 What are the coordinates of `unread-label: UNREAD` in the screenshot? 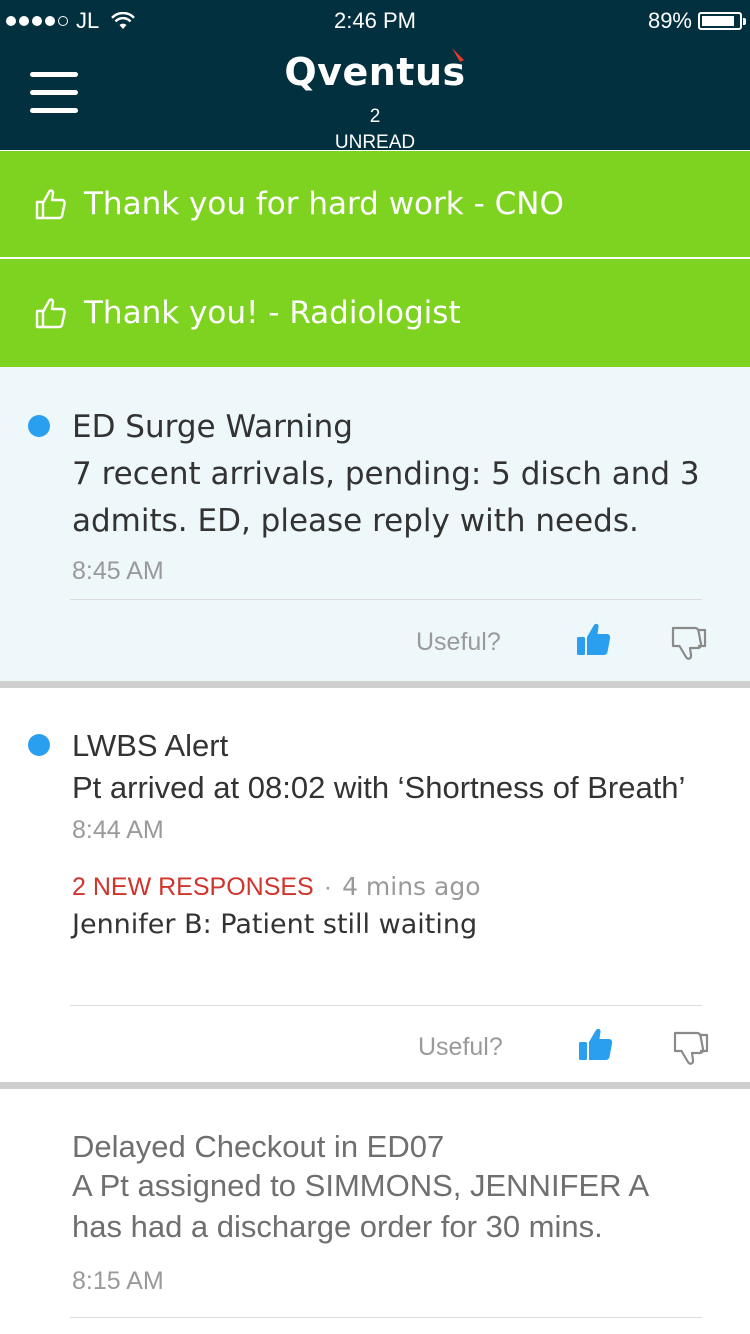 It's located at (375, 141).